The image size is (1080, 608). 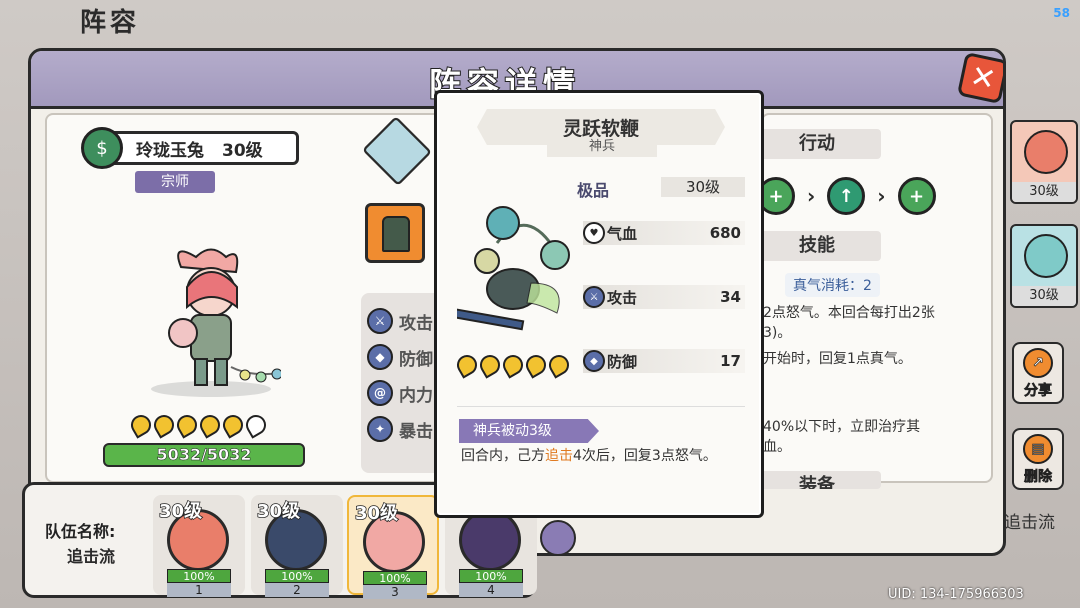 What do you see at coordinates (199, 546) in the screenshot?
I see `team-member-1: 30级 100% 1` at bounding box center [199, 546].